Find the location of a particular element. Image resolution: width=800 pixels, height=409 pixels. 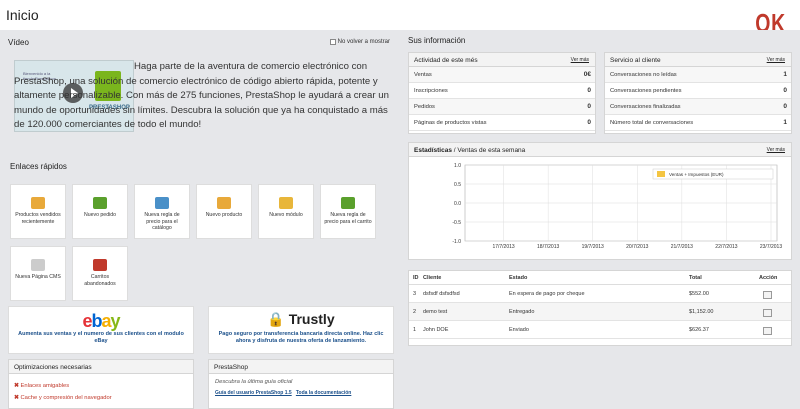

stats-title-rest: / Ventas de esta semana is located at coordinates (488, 150).